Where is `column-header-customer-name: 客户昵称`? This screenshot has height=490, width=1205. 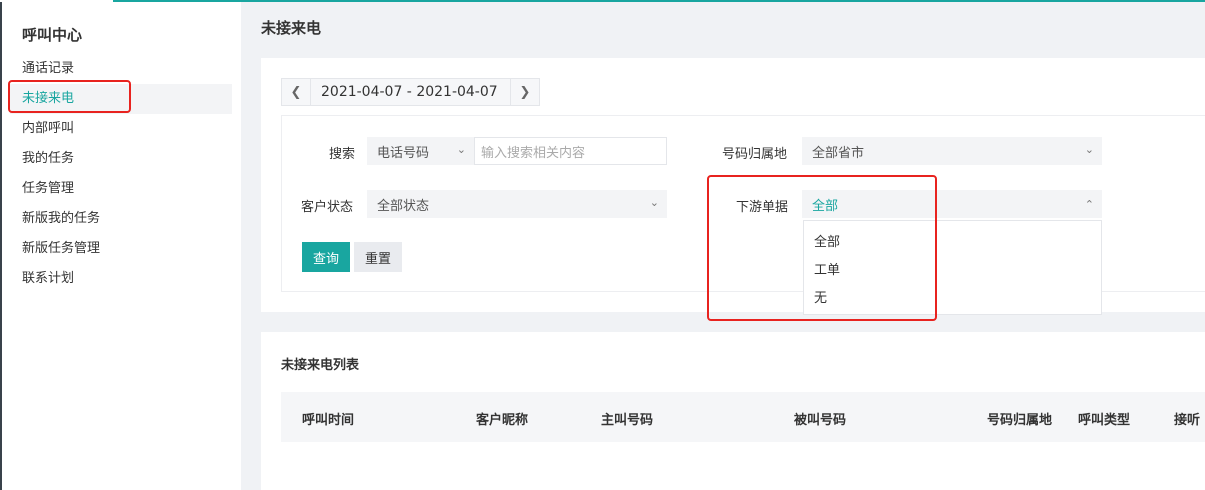
column-header-customer-name: 客户昵称 is located at coordinates (502, 418).